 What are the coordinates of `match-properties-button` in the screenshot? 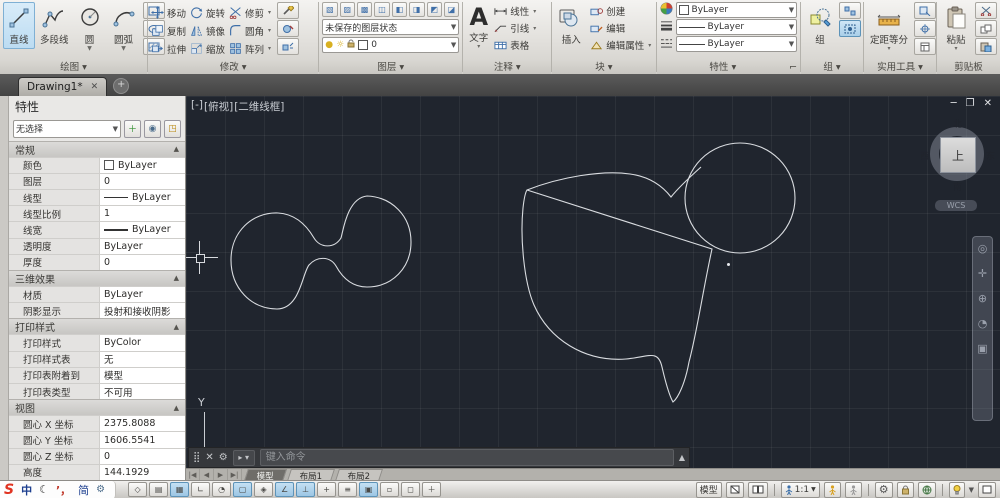 It's located at (288, 10).